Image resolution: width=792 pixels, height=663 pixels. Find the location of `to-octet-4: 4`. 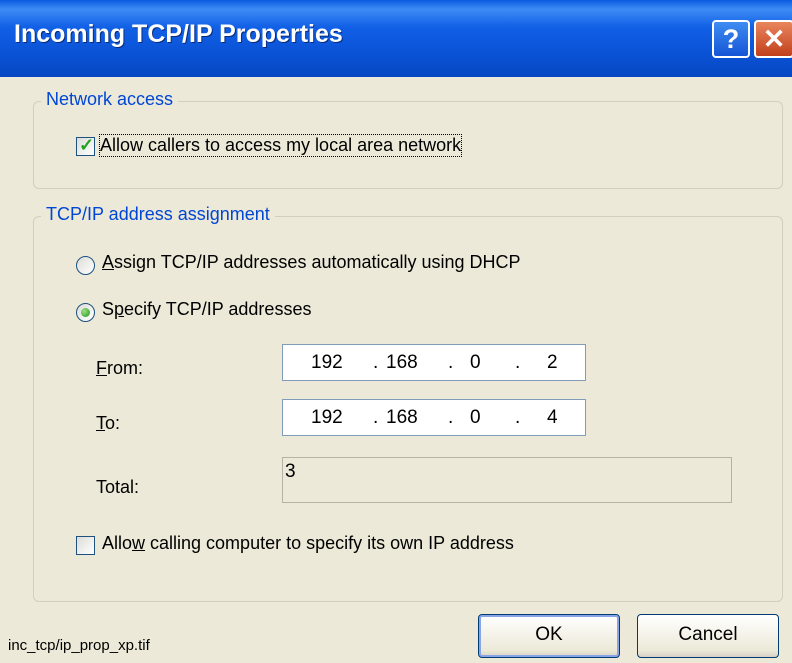

to-octet-4: 4 is located at coordinates (552, 417).